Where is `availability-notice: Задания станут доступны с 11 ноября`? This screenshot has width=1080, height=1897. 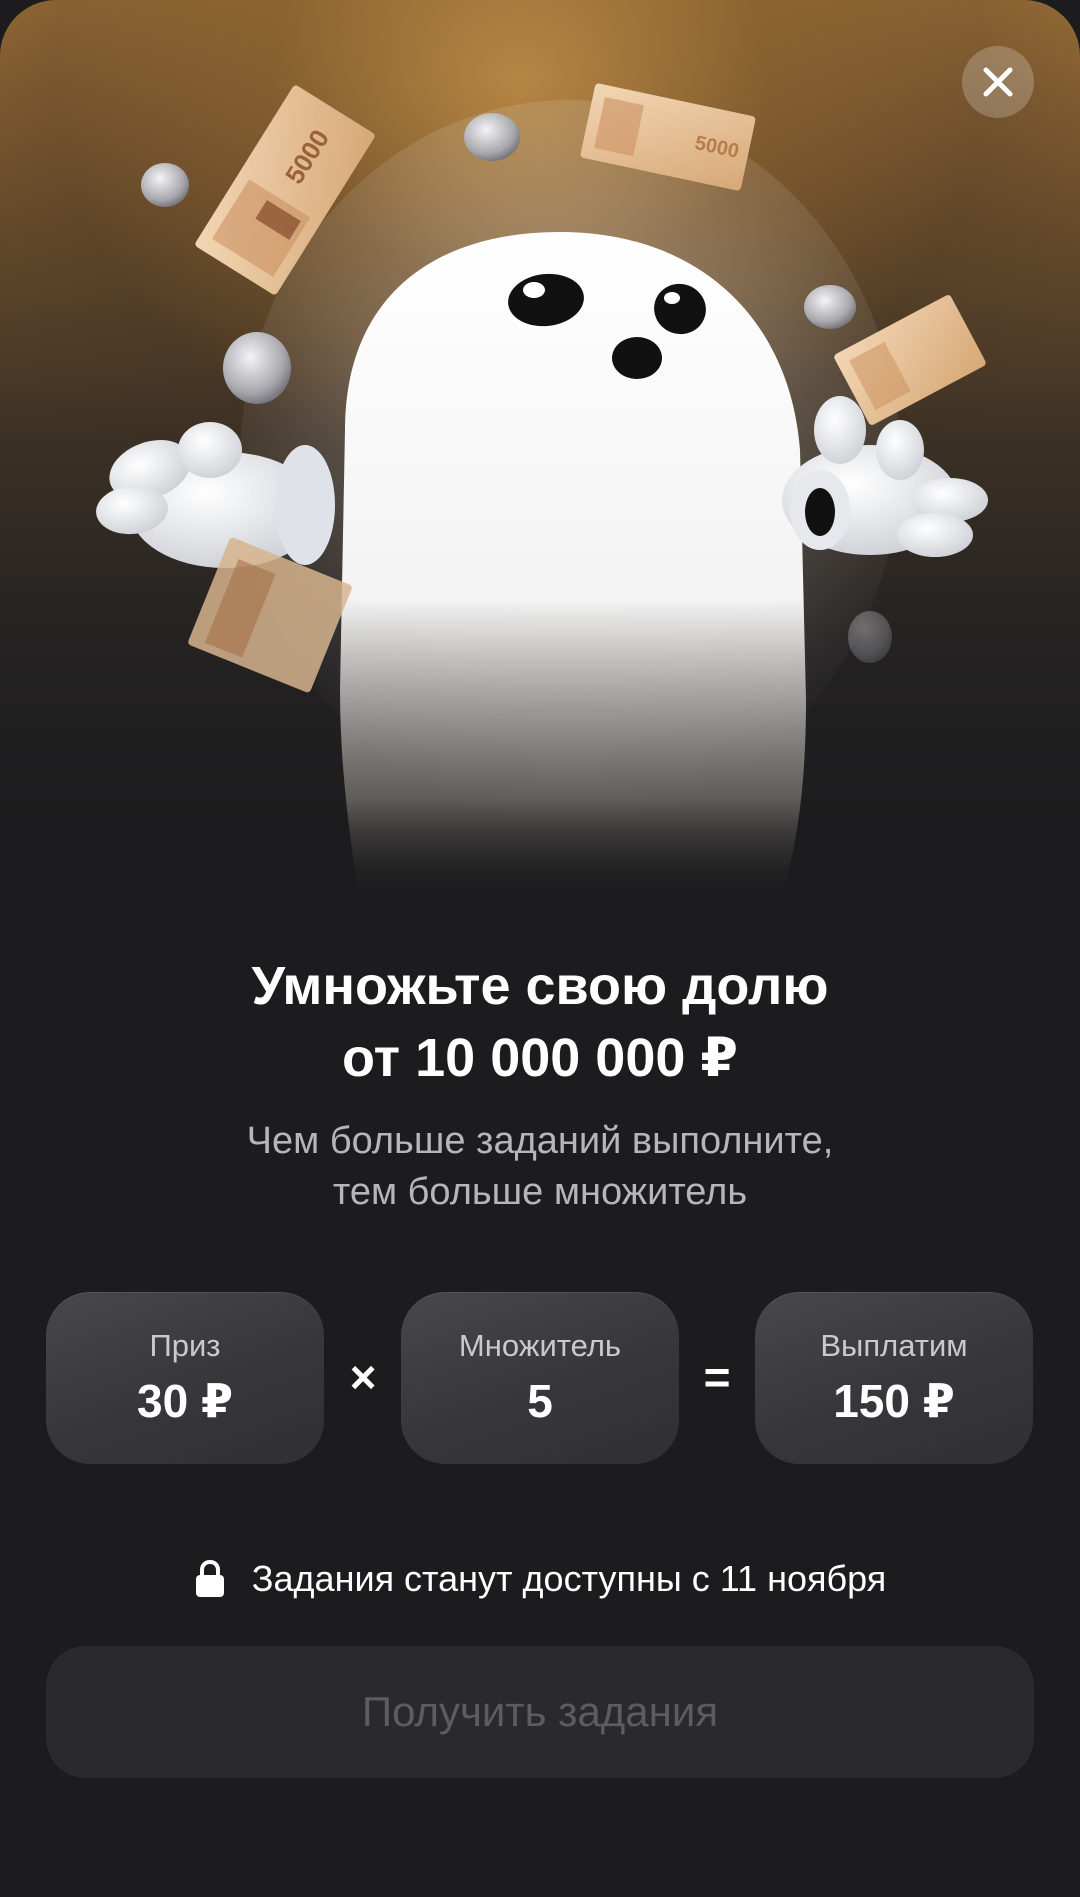
availability-notice: Задания станут доступны с 11 ноября is located at coordinates (540, 1579).